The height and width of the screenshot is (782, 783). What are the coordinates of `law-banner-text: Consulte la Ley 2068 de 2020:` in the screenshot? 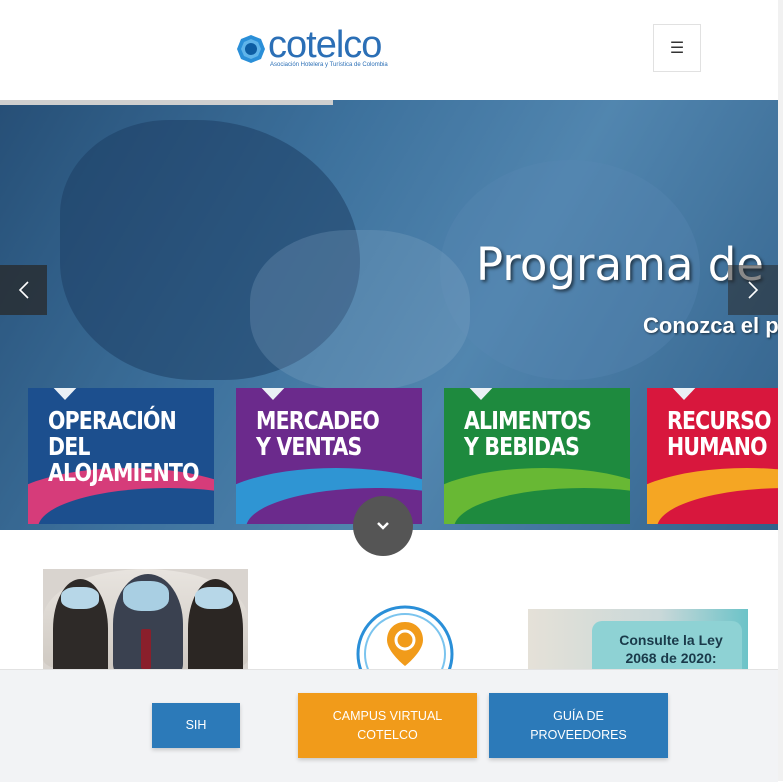 It's located at (671, 649).